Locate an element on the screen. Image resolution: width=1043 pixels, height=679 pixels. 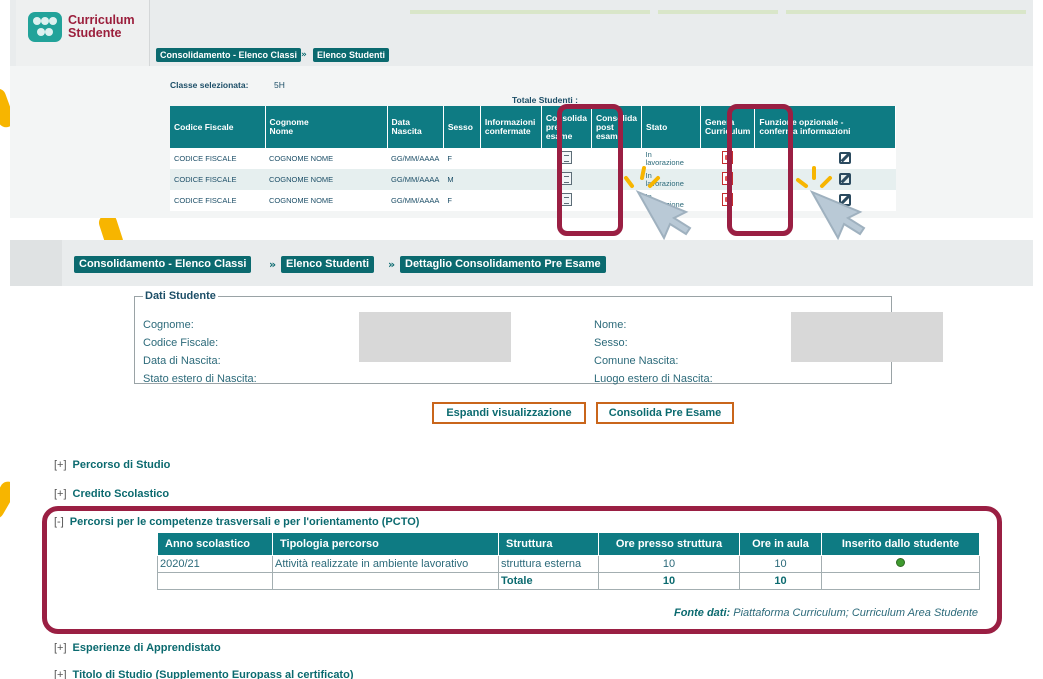
label-codice-fiscale: Codice Fiscale: is located at coordinates (181, 343).